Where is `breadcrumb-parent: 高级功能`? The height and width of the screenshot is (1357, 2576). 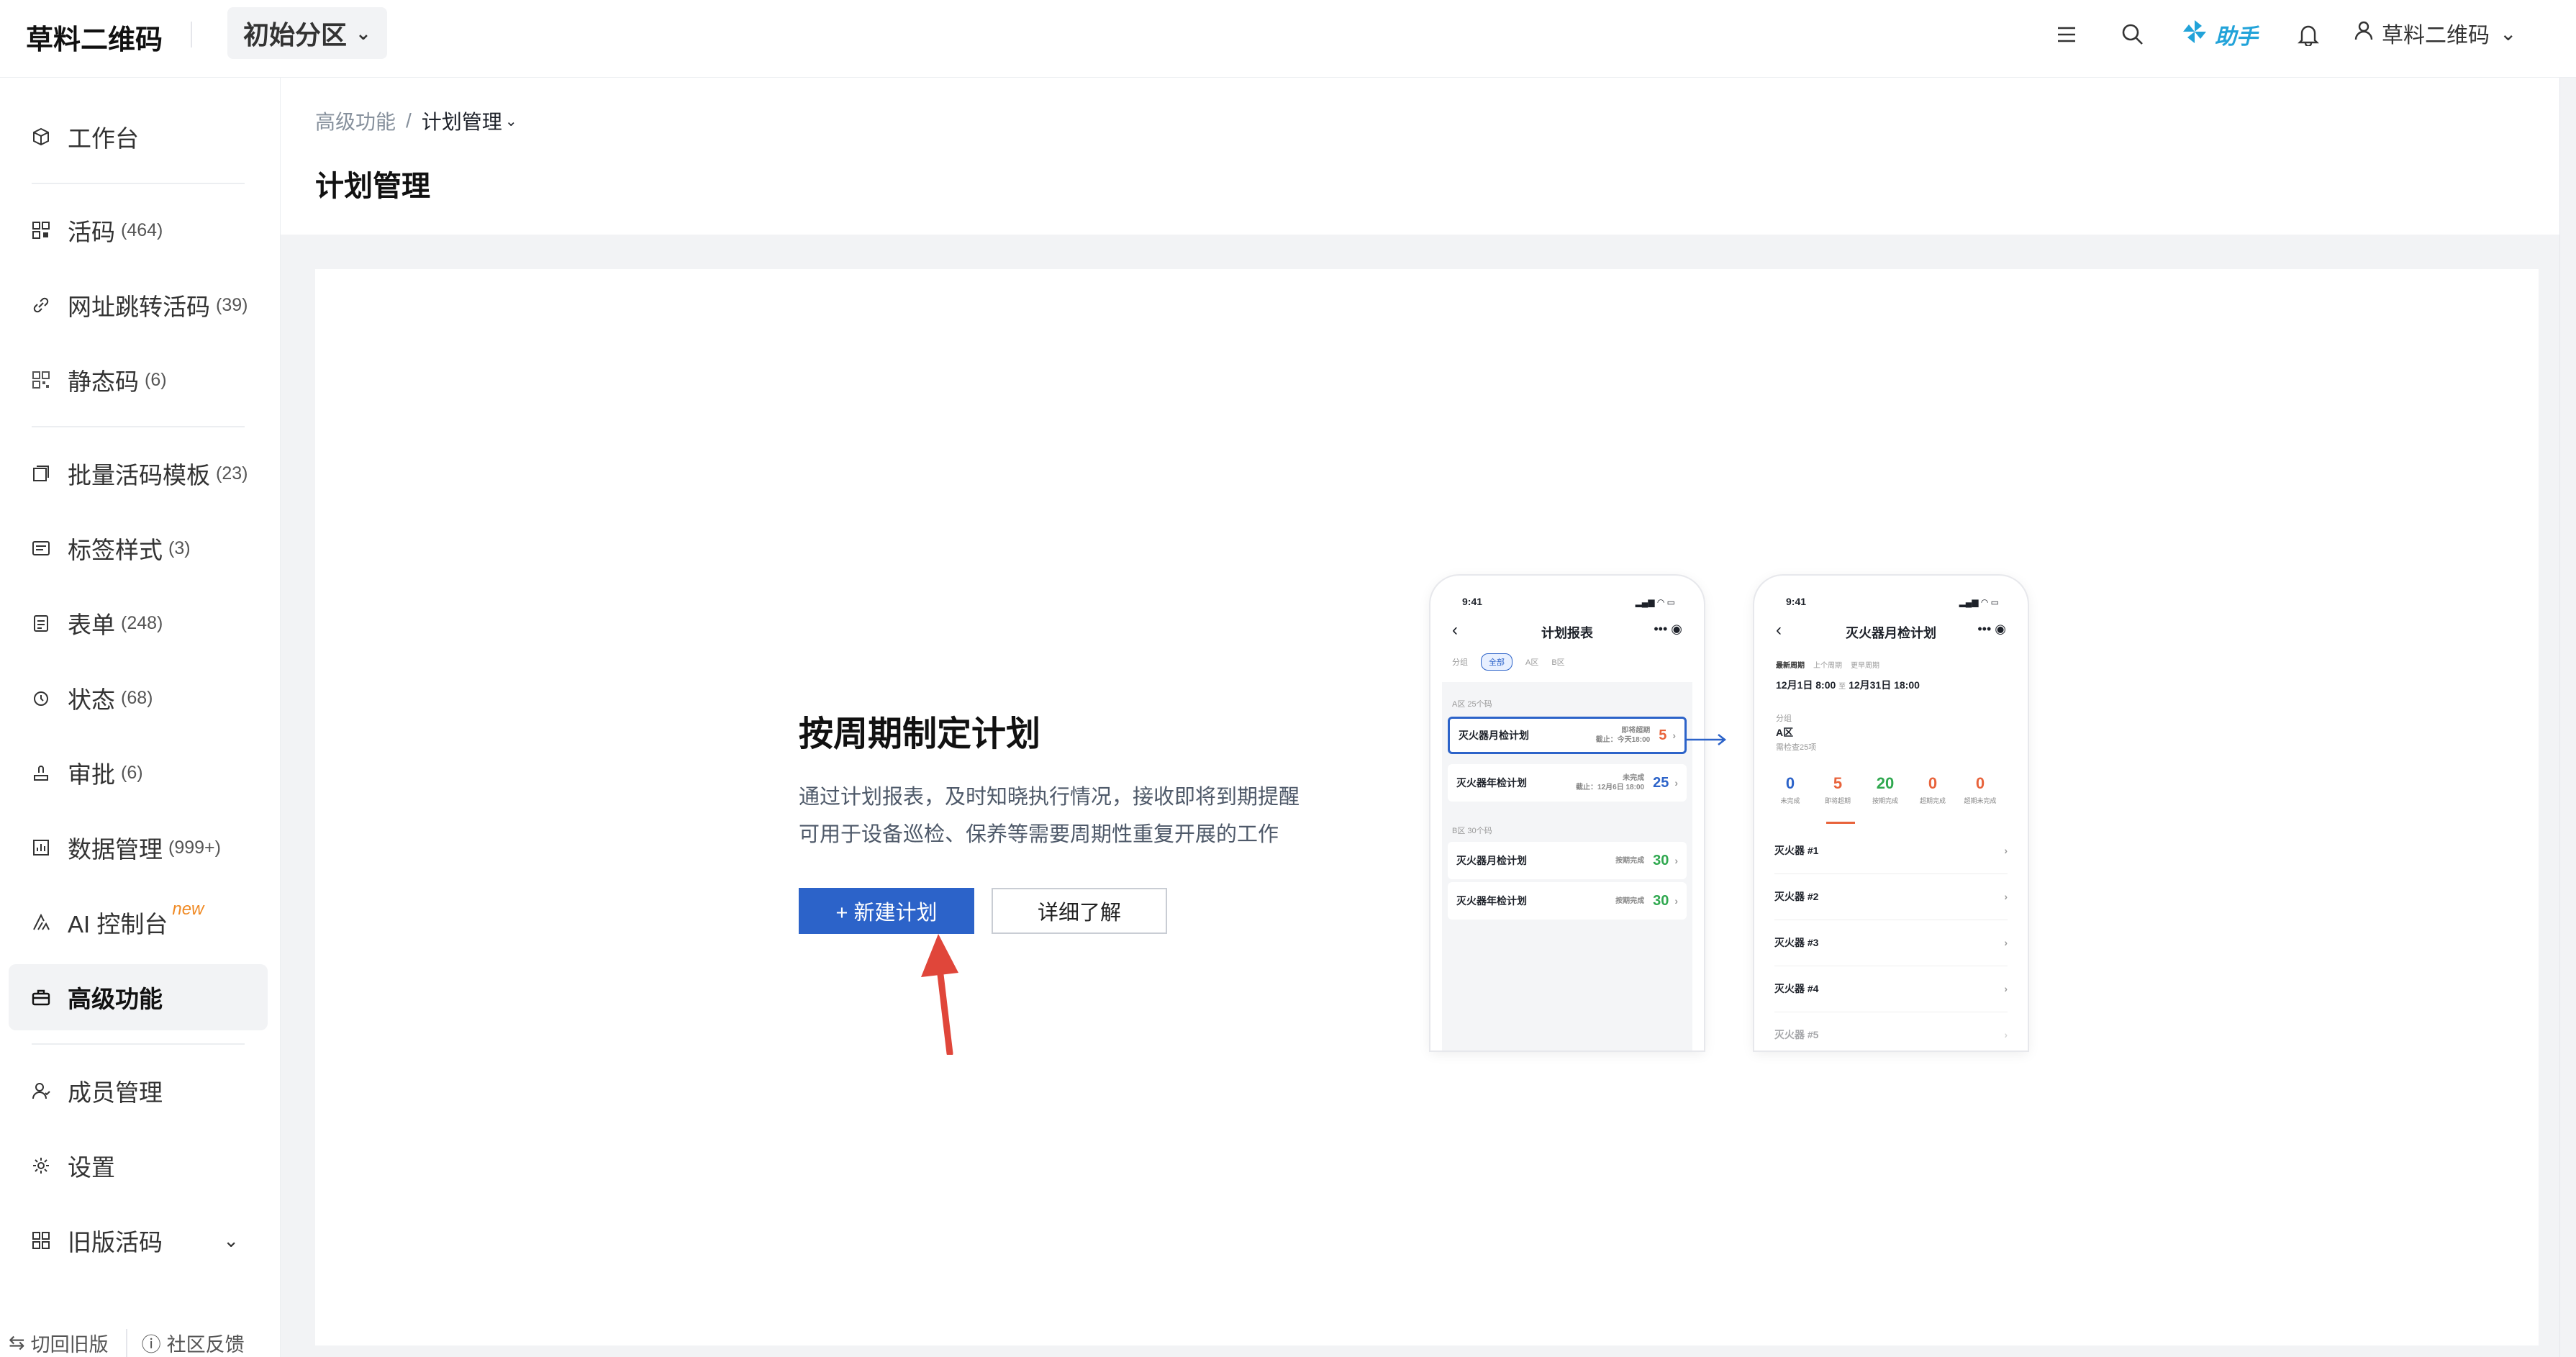 breadcrumb-parent: 高级功能 is located at coordinates (355, 120).